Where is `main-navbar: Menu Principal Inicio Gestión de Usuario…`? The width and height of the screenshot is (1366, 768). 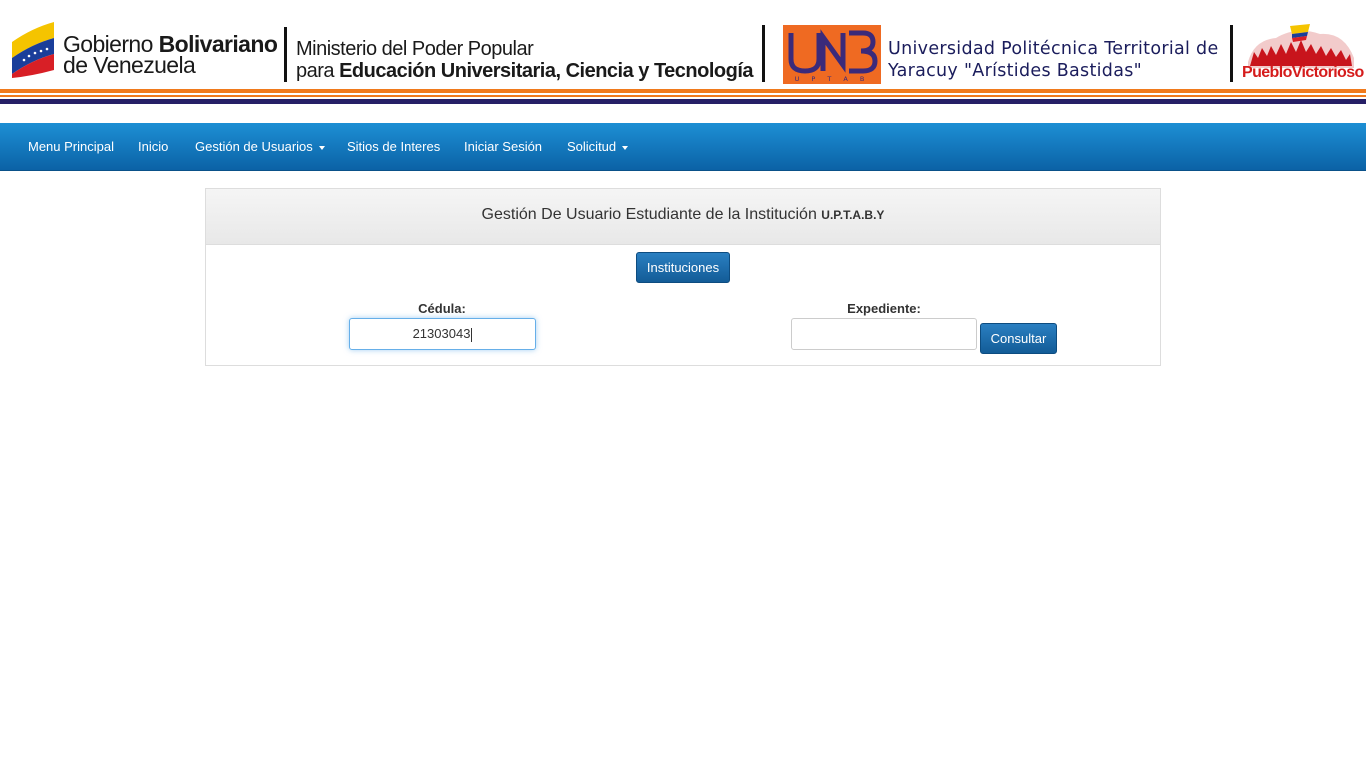 main-navbar: Menu Principal Inicio Gestión de Usuario… is located at coordinates (683, 147).